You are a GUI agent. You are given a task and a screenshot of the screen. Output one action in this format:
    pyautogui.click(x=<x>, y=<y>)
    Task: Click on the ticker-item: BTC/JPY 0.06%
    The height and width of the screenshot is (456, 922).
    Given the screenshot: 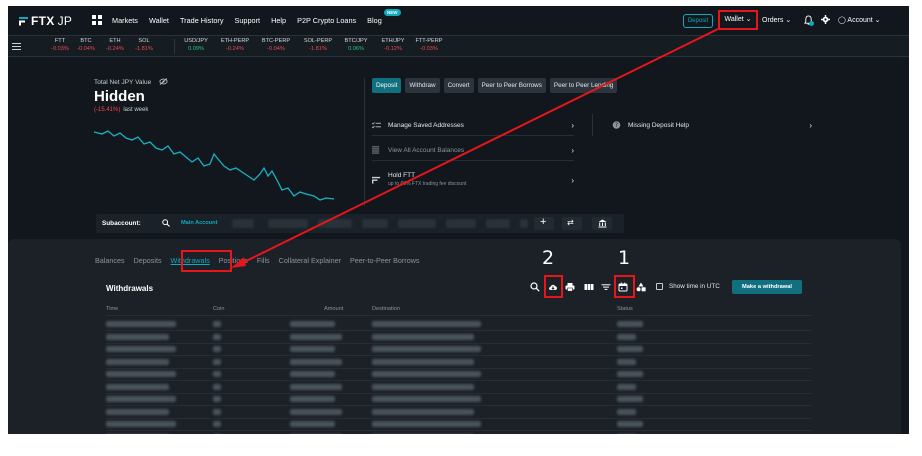 What is the action you would take?
    pyautogui.click(x=356, y=45)
    